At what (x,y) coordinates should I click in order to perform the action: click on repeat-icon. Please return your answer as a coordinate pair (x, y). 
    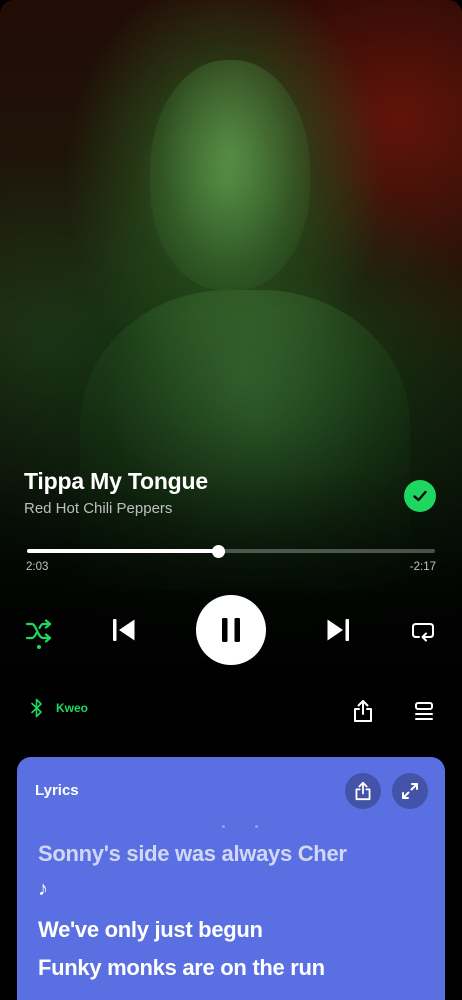
    Looking at the image, I should click on (423, 632).